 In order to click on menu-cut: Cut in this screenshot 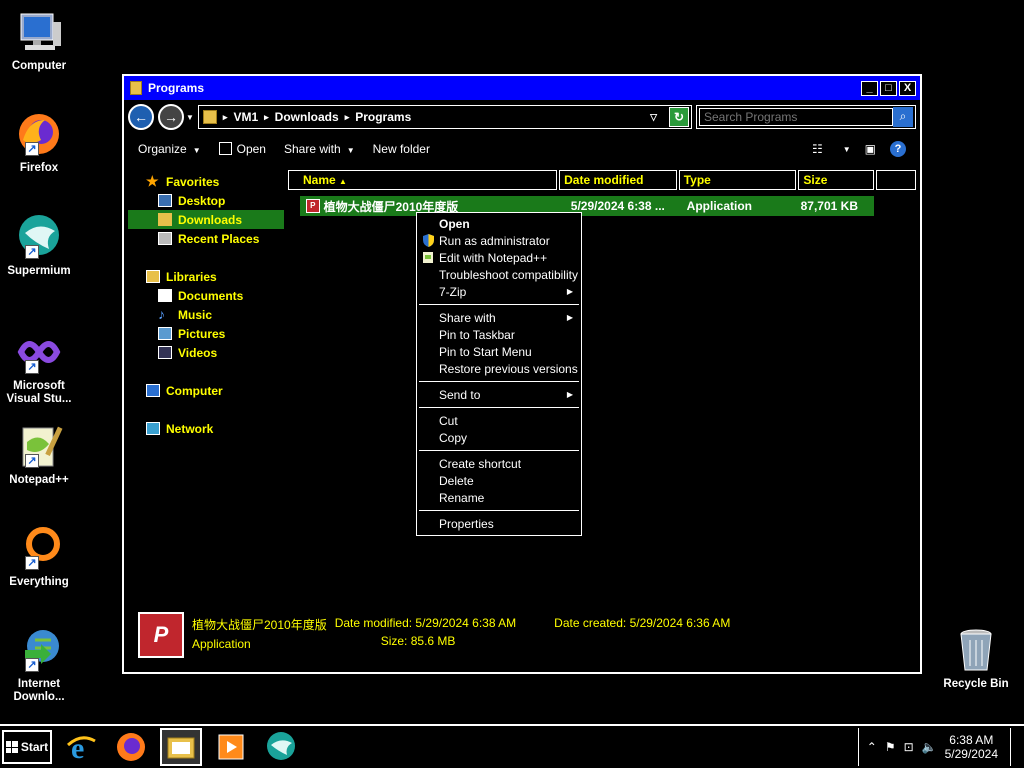, I will do `click(499, 420)`.